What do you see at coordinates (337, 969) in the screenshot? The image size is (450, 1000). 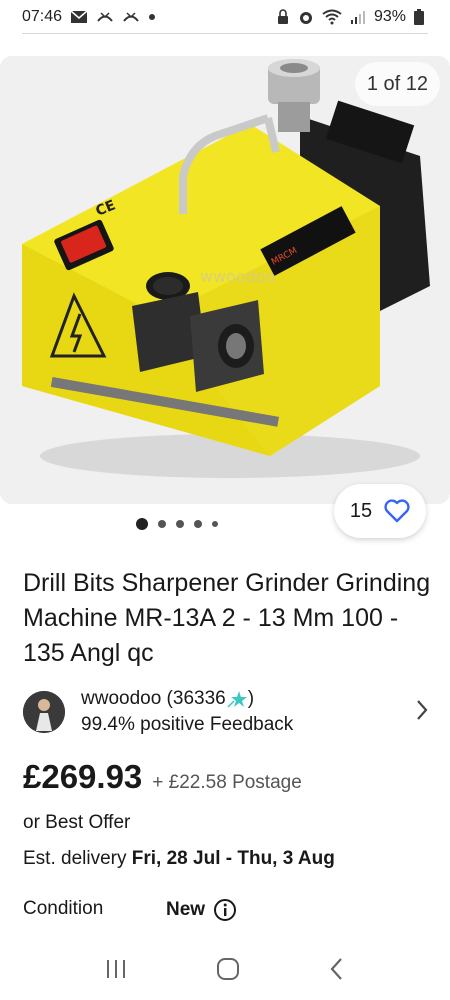 I see `back-icon` at bounding box center [337, 969].